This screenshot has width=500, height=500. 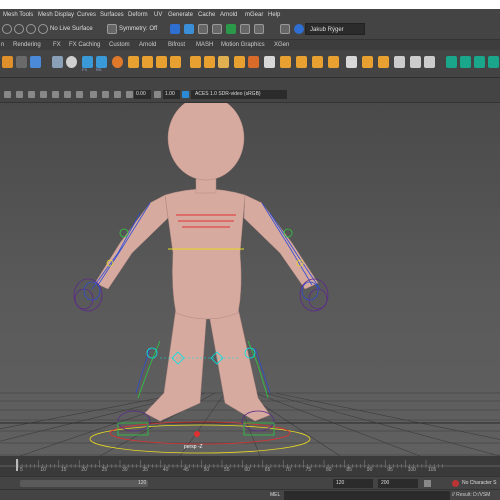 I want to click on film-gate-icon, so click(x=67, y=94).